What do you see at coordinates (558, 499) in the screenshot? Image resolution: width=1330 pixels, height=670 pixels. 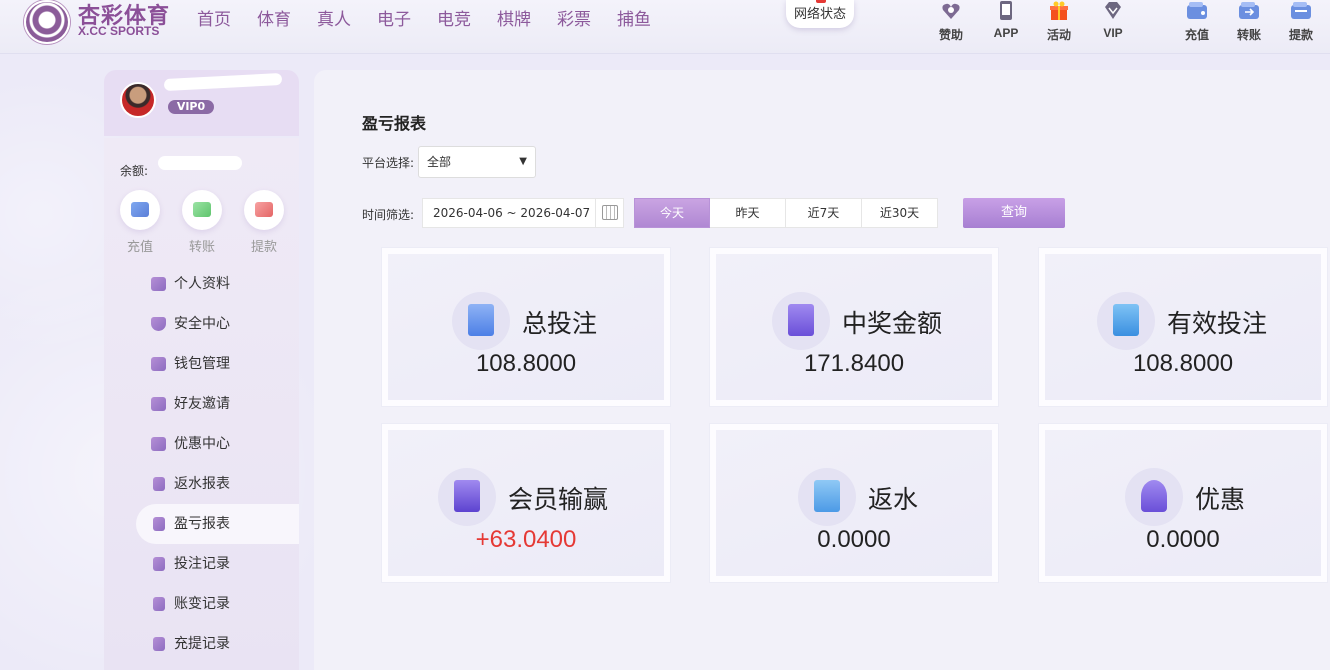 I see `stat-label: 会员输赢` at bounding box center [558, 499].